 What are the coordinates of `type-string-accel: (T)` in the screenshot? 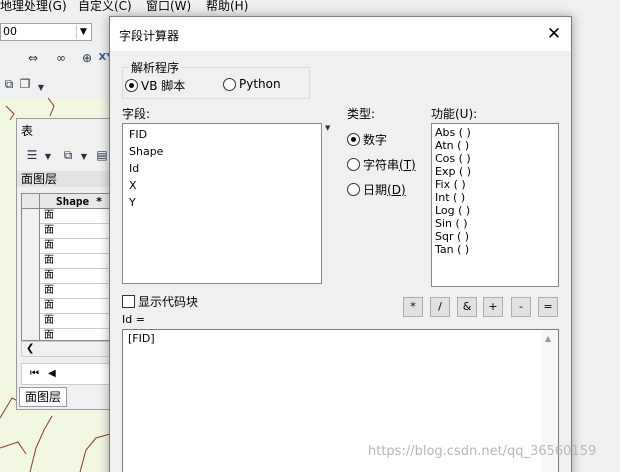 It's located at (407, 164).